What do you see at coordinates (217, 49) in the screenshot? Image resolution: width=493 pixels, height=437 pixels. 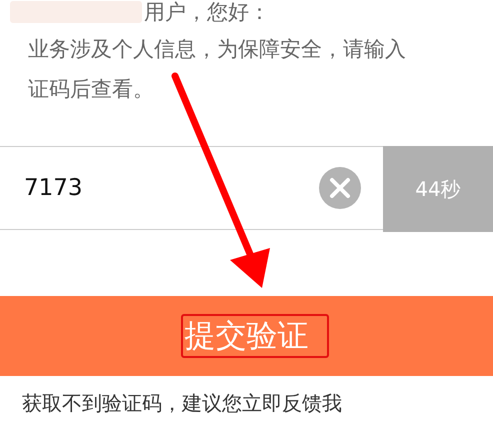 I see `notice-text: 业务涉及个人信息，为保障安全，请输入` at bounding box center [217, 49].